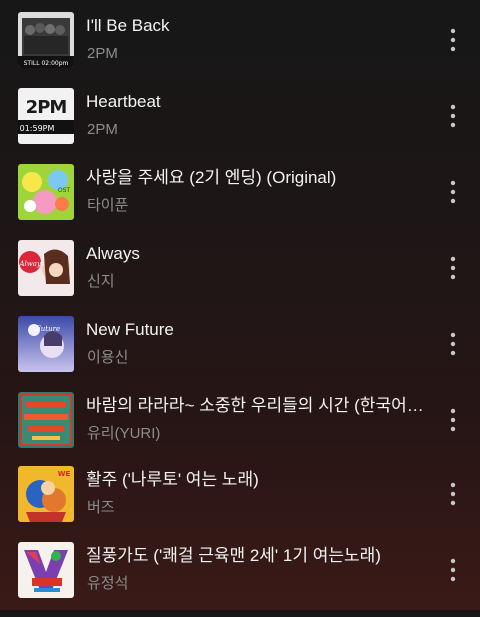 The image size is (480, 617). Describe the element at coordinates (240, 429) in the screenshot. I see `track-row: 바람의 라라라~ 소중한 우리들의 시간 (한국어… 유리(YURI)` at that location.